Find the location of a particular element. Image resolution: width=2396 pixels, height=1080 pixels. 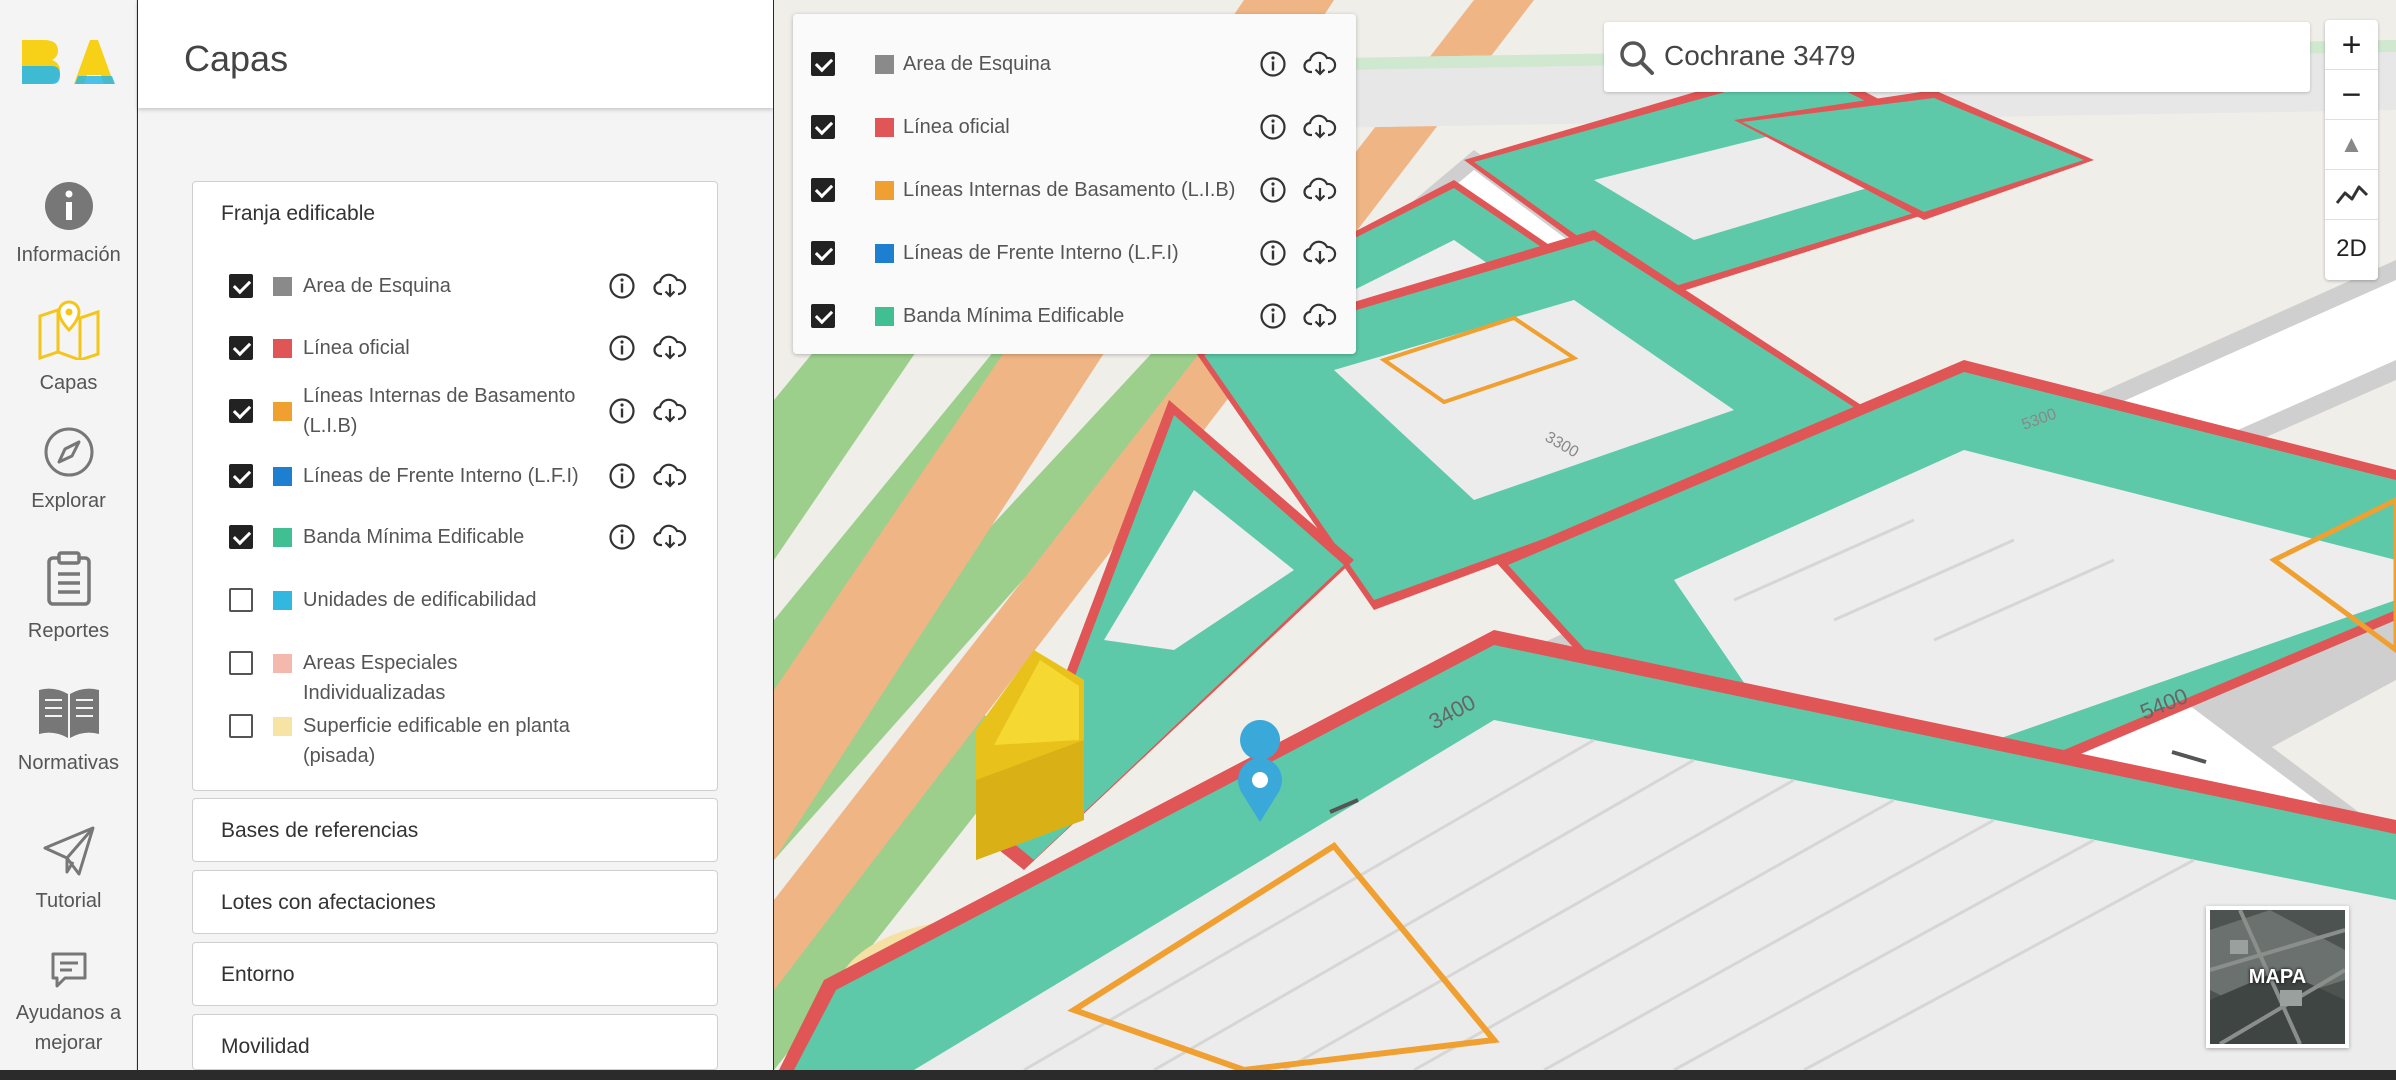

layer-row: Líneas Internas de Basamento (L.I.B) is located at coordinates (455, 414).